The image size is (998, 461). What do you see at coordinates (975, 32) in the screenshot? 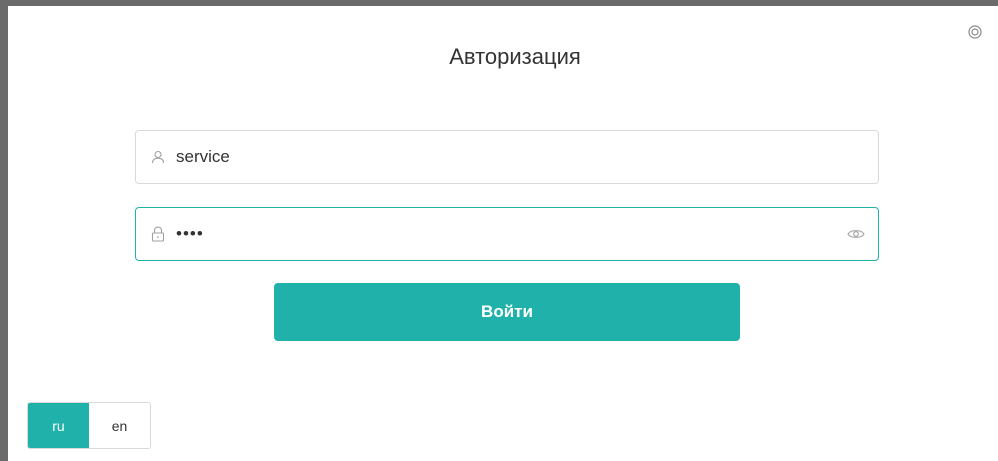
I see `help-icon` at bounding box center [975, 32].